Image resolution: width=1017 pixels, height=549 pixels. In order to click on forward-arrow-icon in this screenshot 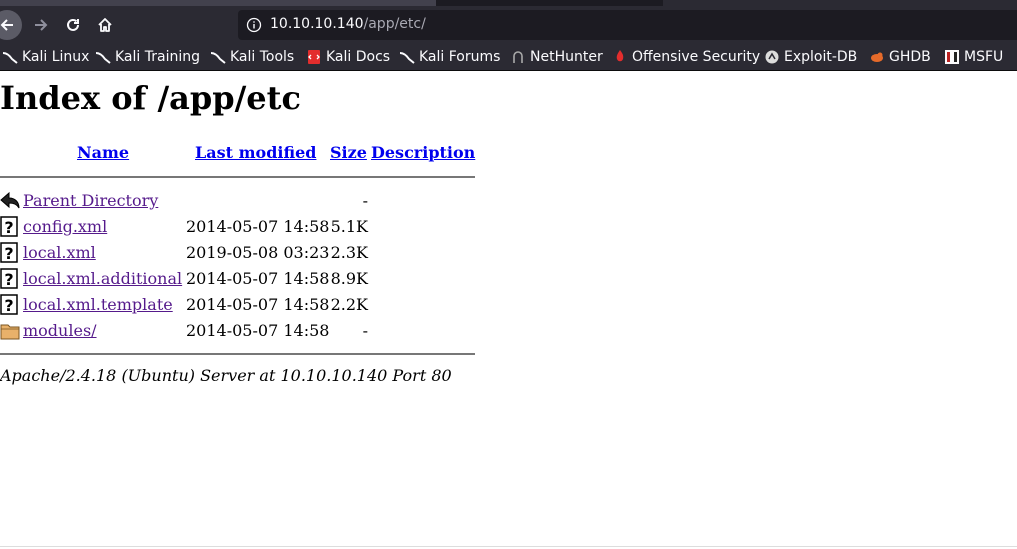, I will do `click(41, 25)`.